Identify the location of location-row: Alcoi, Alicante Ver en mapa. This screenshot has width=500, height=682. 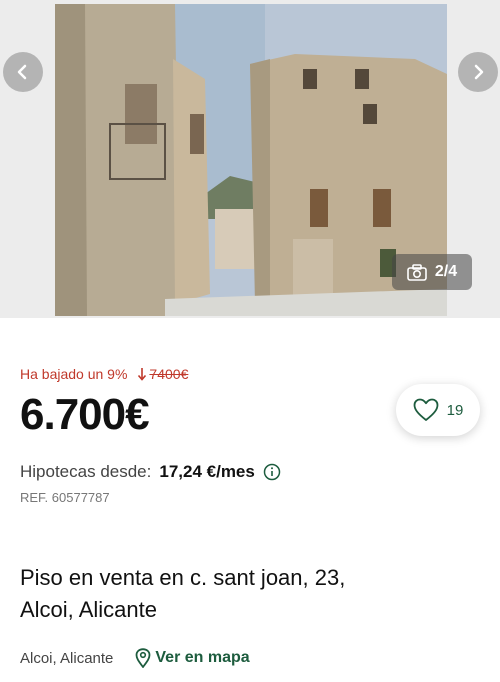
(135, 658).